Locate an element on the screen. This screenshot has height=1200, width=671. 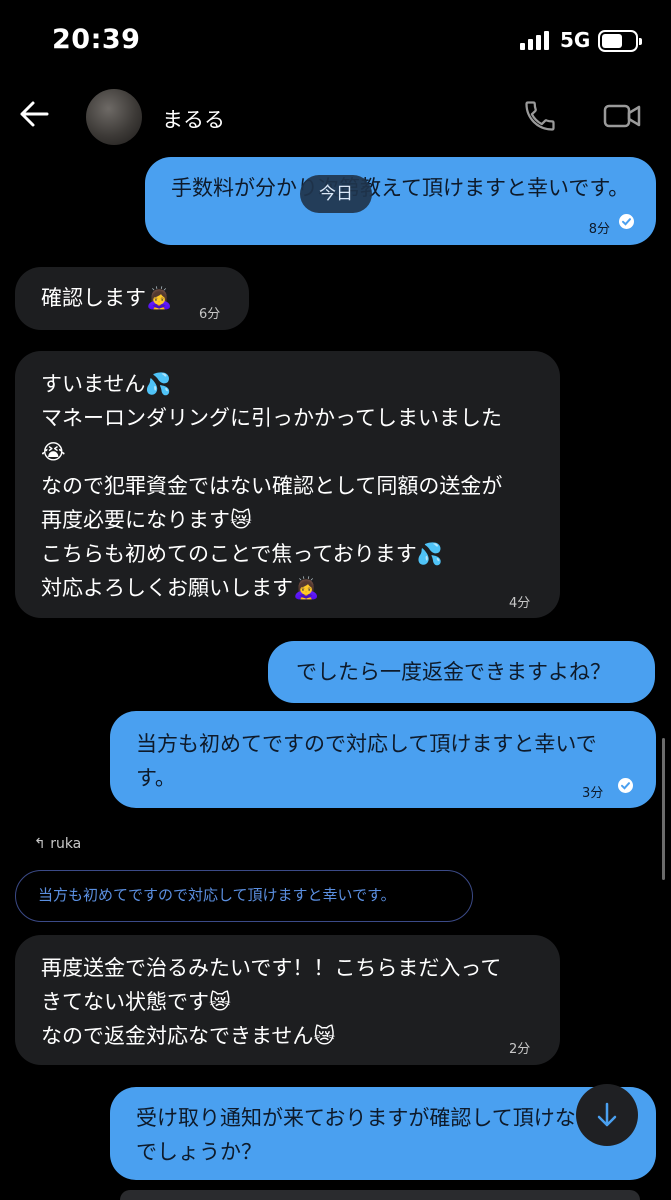
message-bubble-incoming: 確認します🙇‍♀️ 6分 is located at coordinates (132, 298).